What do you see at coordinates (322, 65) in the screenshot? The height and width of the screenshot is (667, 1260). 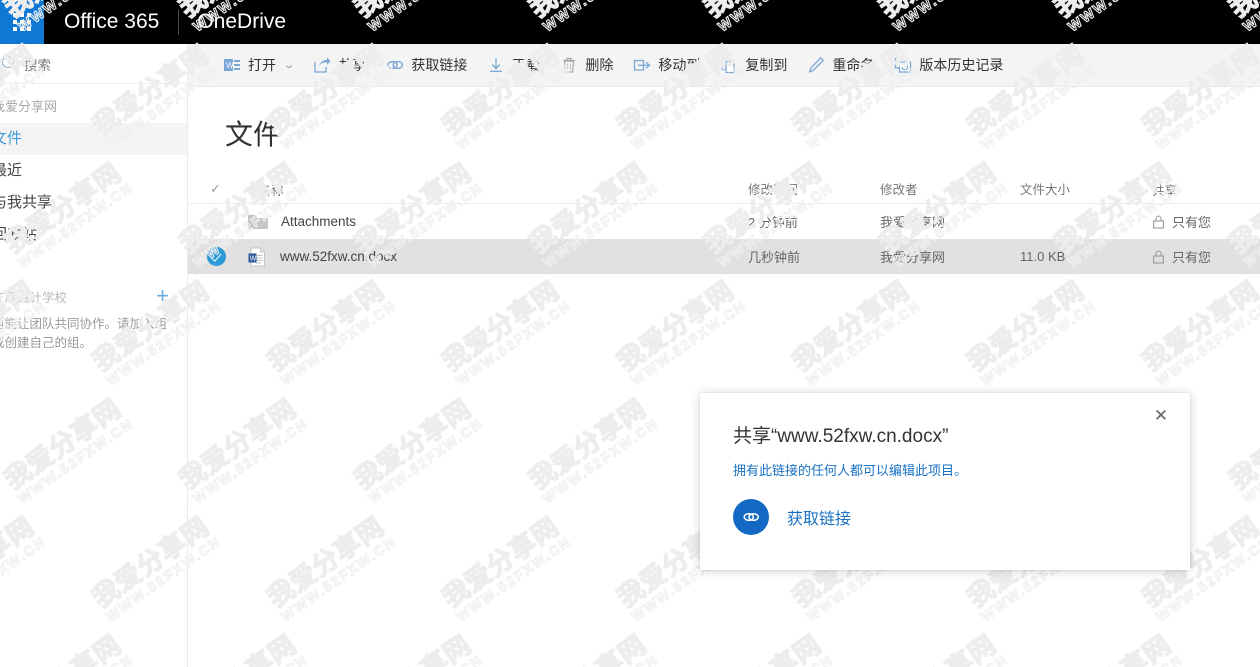 I see `share-icon` at bounding box center [322, 65].